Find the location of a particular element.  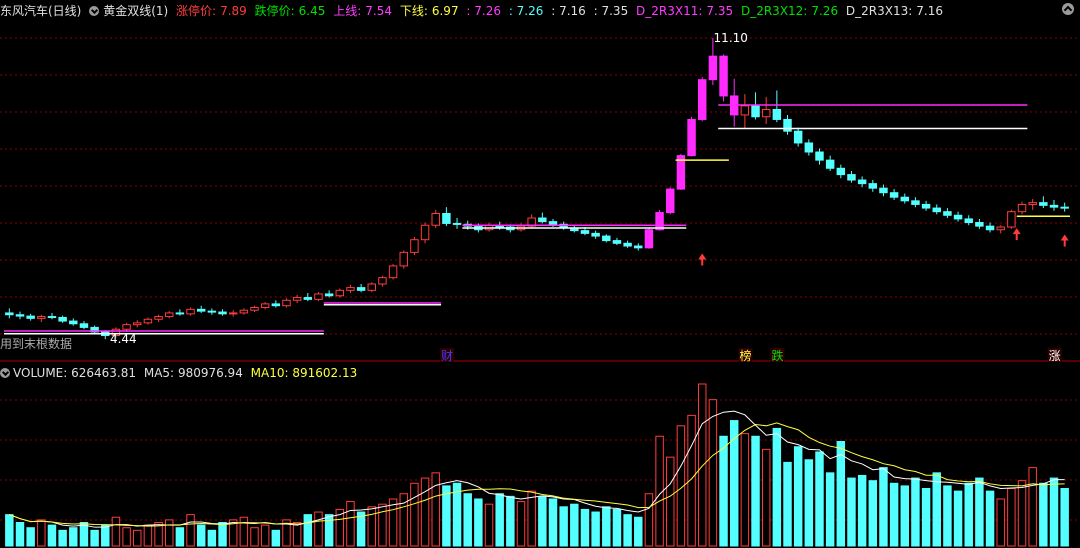

high-price-label: 11.10 is located at coordinates (731, 38).